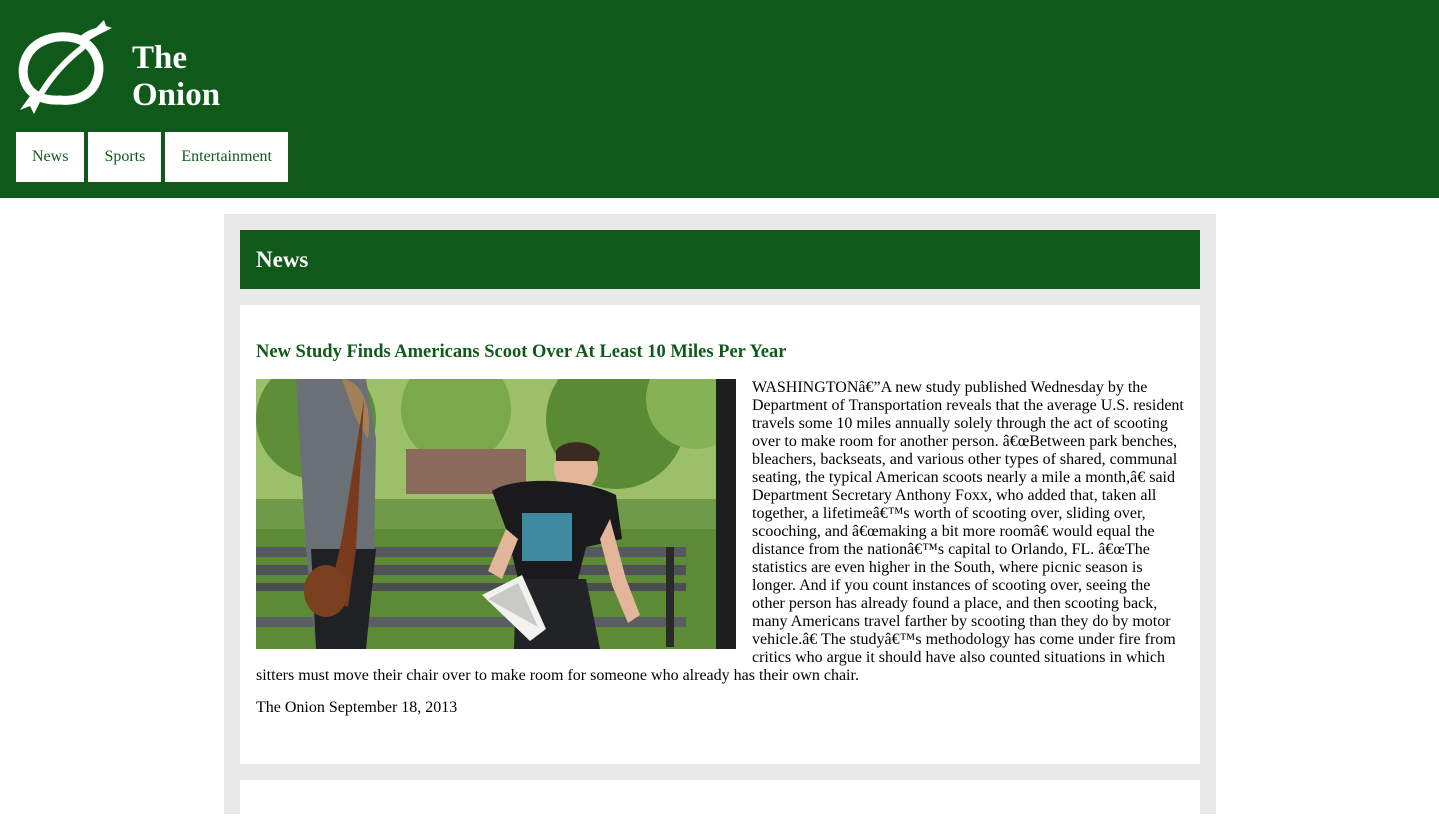 Image resolution: width=1439 pixels, height=820 pixels. What do you see at coordinates (50, 157) in the screenshot?
I see `nav-item-news: News` at bounding box center [50, 157].